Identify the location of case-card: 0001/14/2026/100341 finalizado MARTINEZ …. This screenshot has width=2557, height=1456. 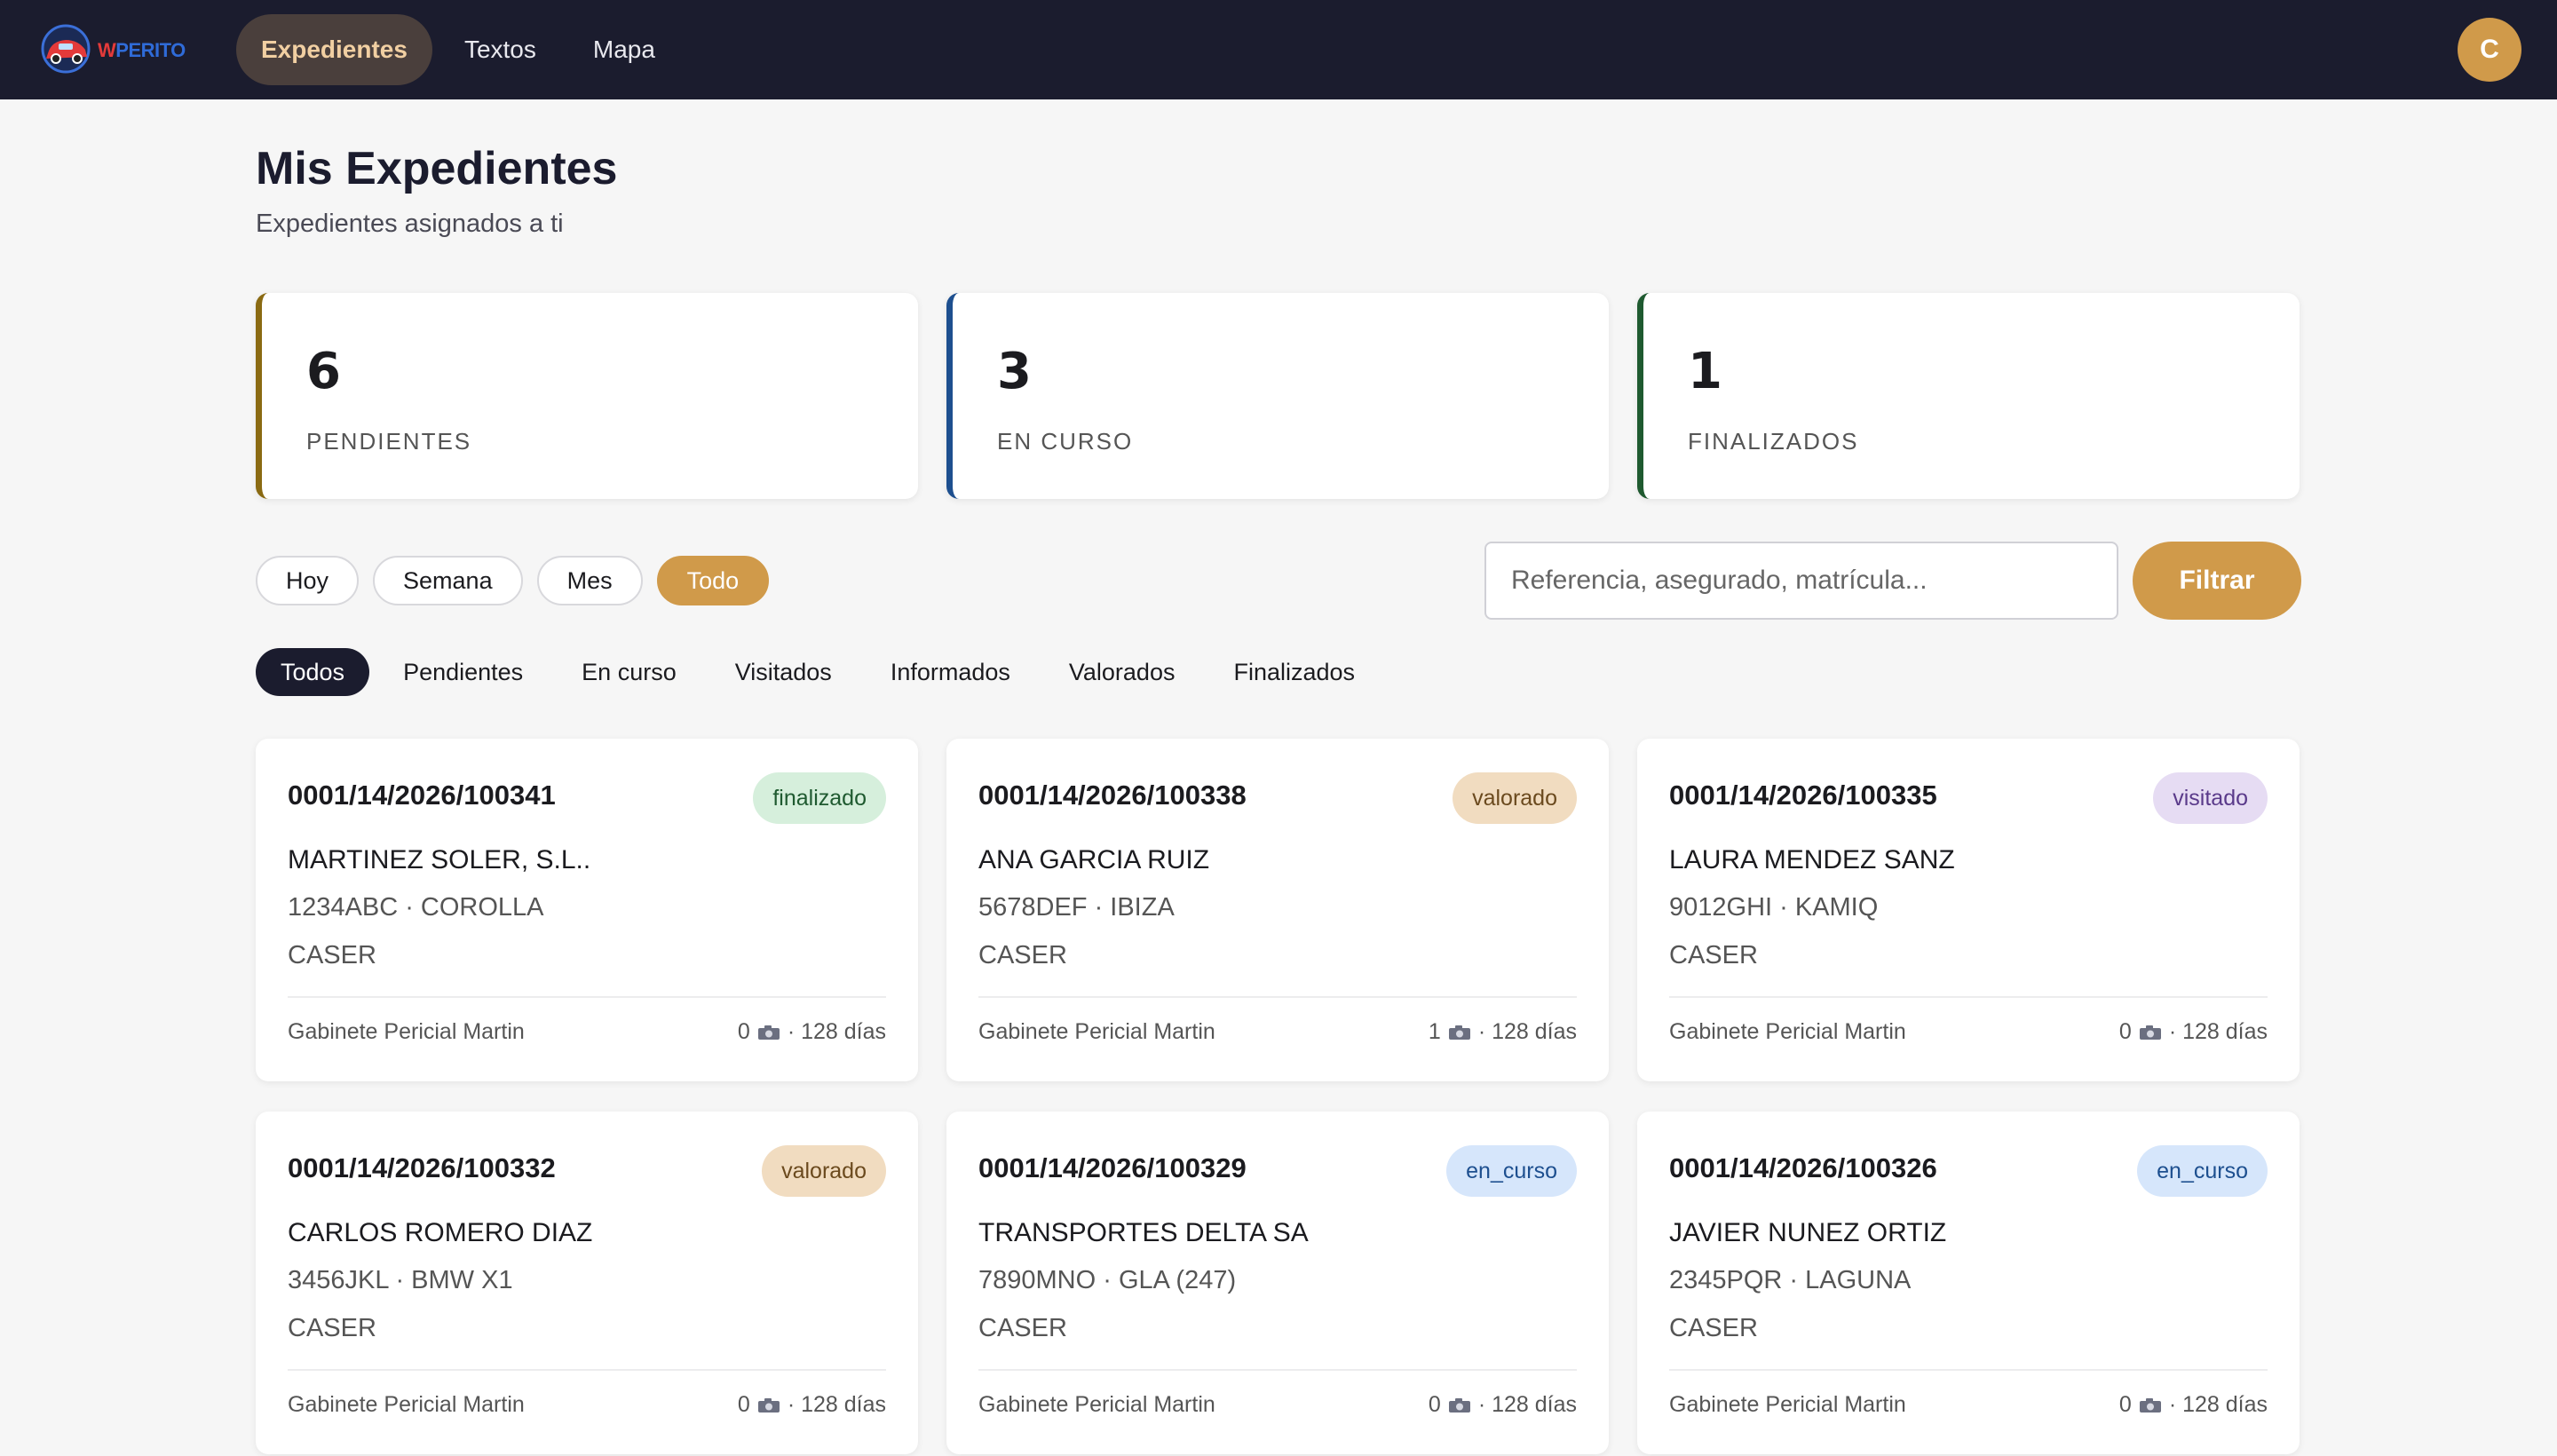
(587, 910).